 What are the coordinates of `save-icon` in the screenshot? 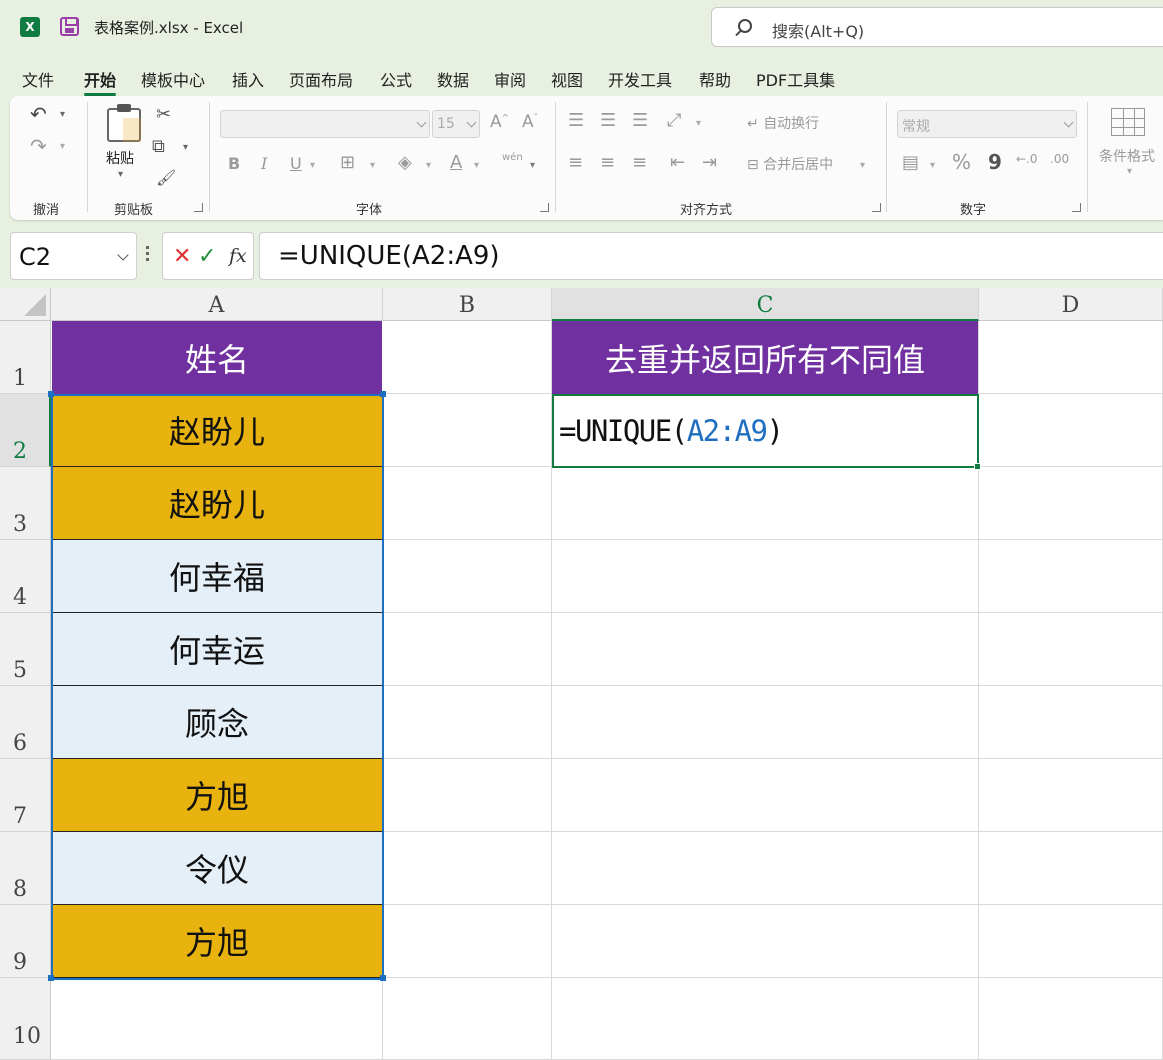 It's located at (69, 26).